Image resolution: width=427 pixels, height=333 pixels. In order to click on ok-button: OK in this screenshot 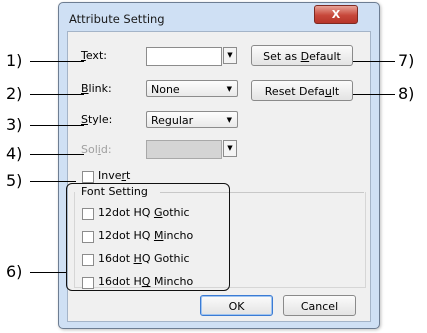, I will do `click(236, 305)`.